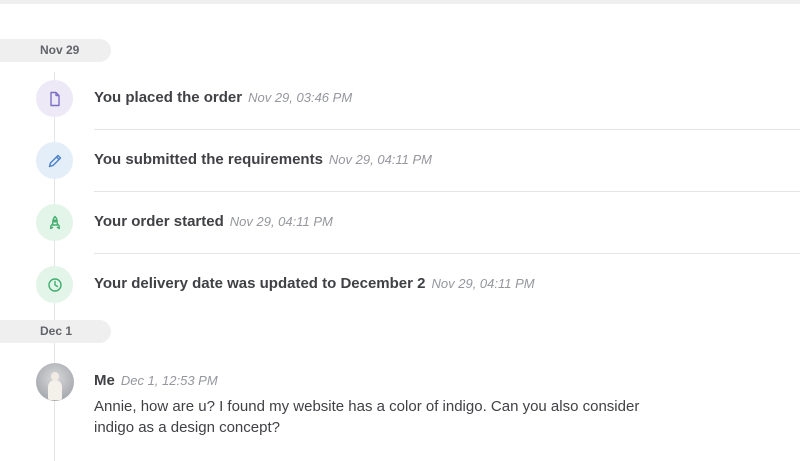 Image resolution: width=800 pixels, height=461 pixels. I want to click on pencil-icon, so click(54, 160).